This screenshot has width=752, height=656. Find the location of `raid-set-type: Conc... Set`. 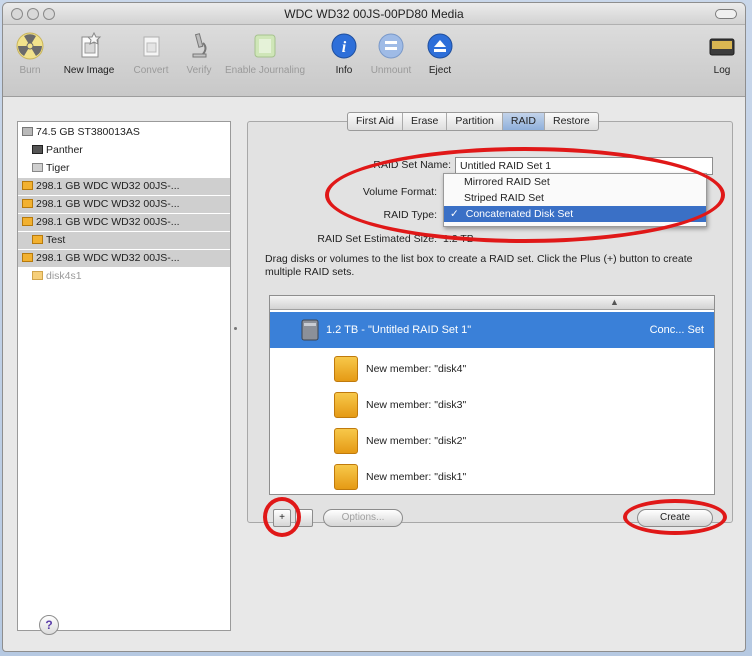

raid-set-type: Conc... Set is located at coordinates (676, 330).